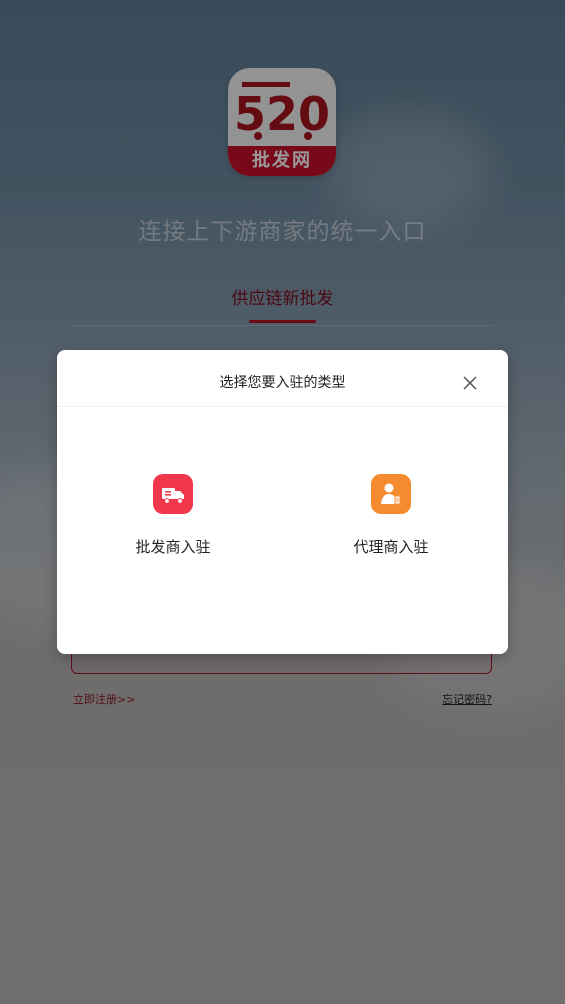 The width and height of the screenshot is (565, 1004). What do you see at coordinates (391, 494) in the screenshot?
I see `agent-person-icon` at bounding box center [391, 494].